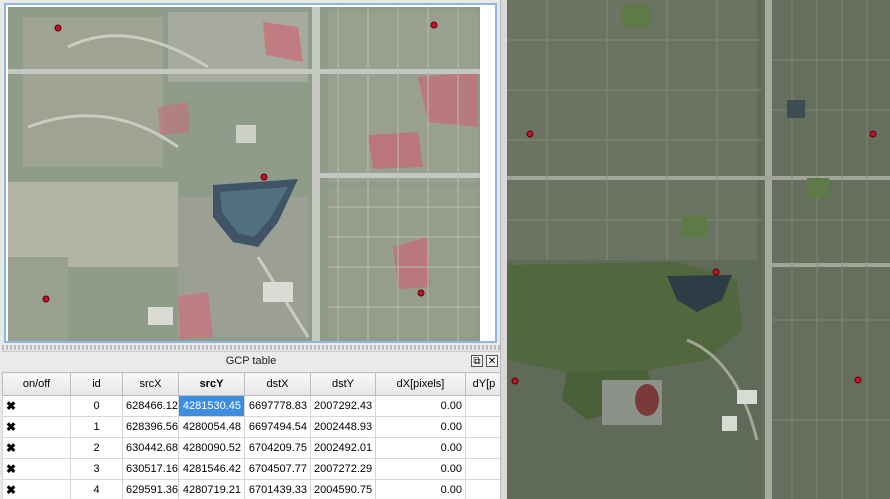 The height and width of the screenshot is (499, 890). What do you see at coordinates (482, 384) in the screenshot?
I see `col-header-dy: dY[p` at bounding box center [482, 384].